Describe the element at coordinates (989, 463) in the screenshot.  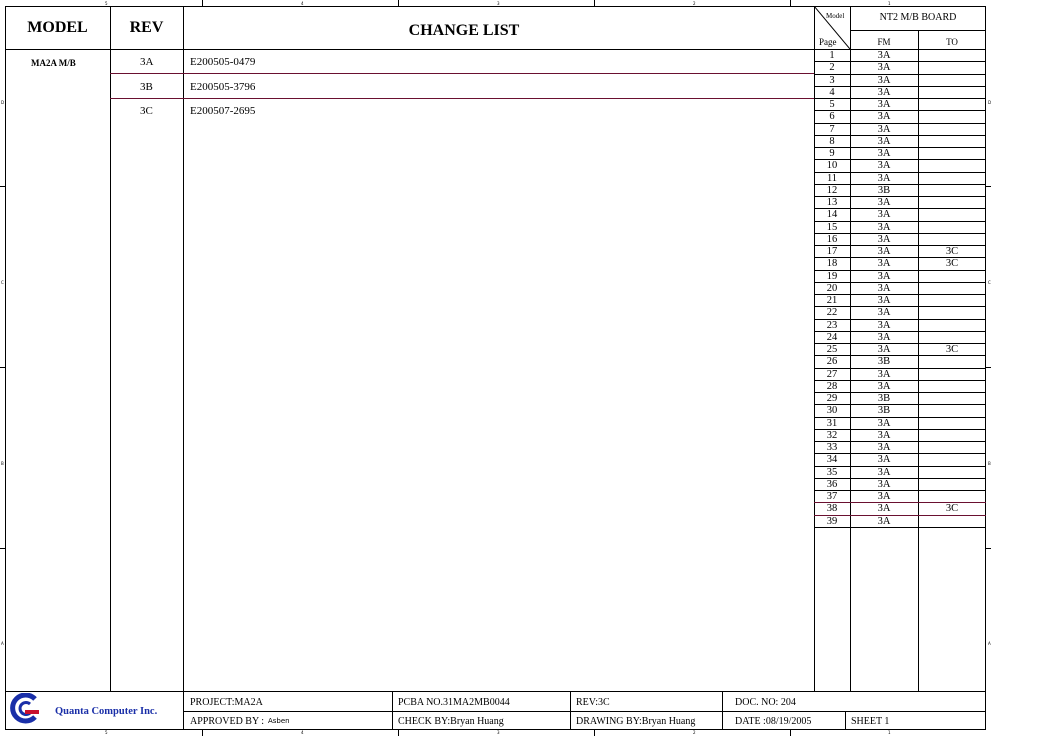
I see `border-mark-label: B` at that location.